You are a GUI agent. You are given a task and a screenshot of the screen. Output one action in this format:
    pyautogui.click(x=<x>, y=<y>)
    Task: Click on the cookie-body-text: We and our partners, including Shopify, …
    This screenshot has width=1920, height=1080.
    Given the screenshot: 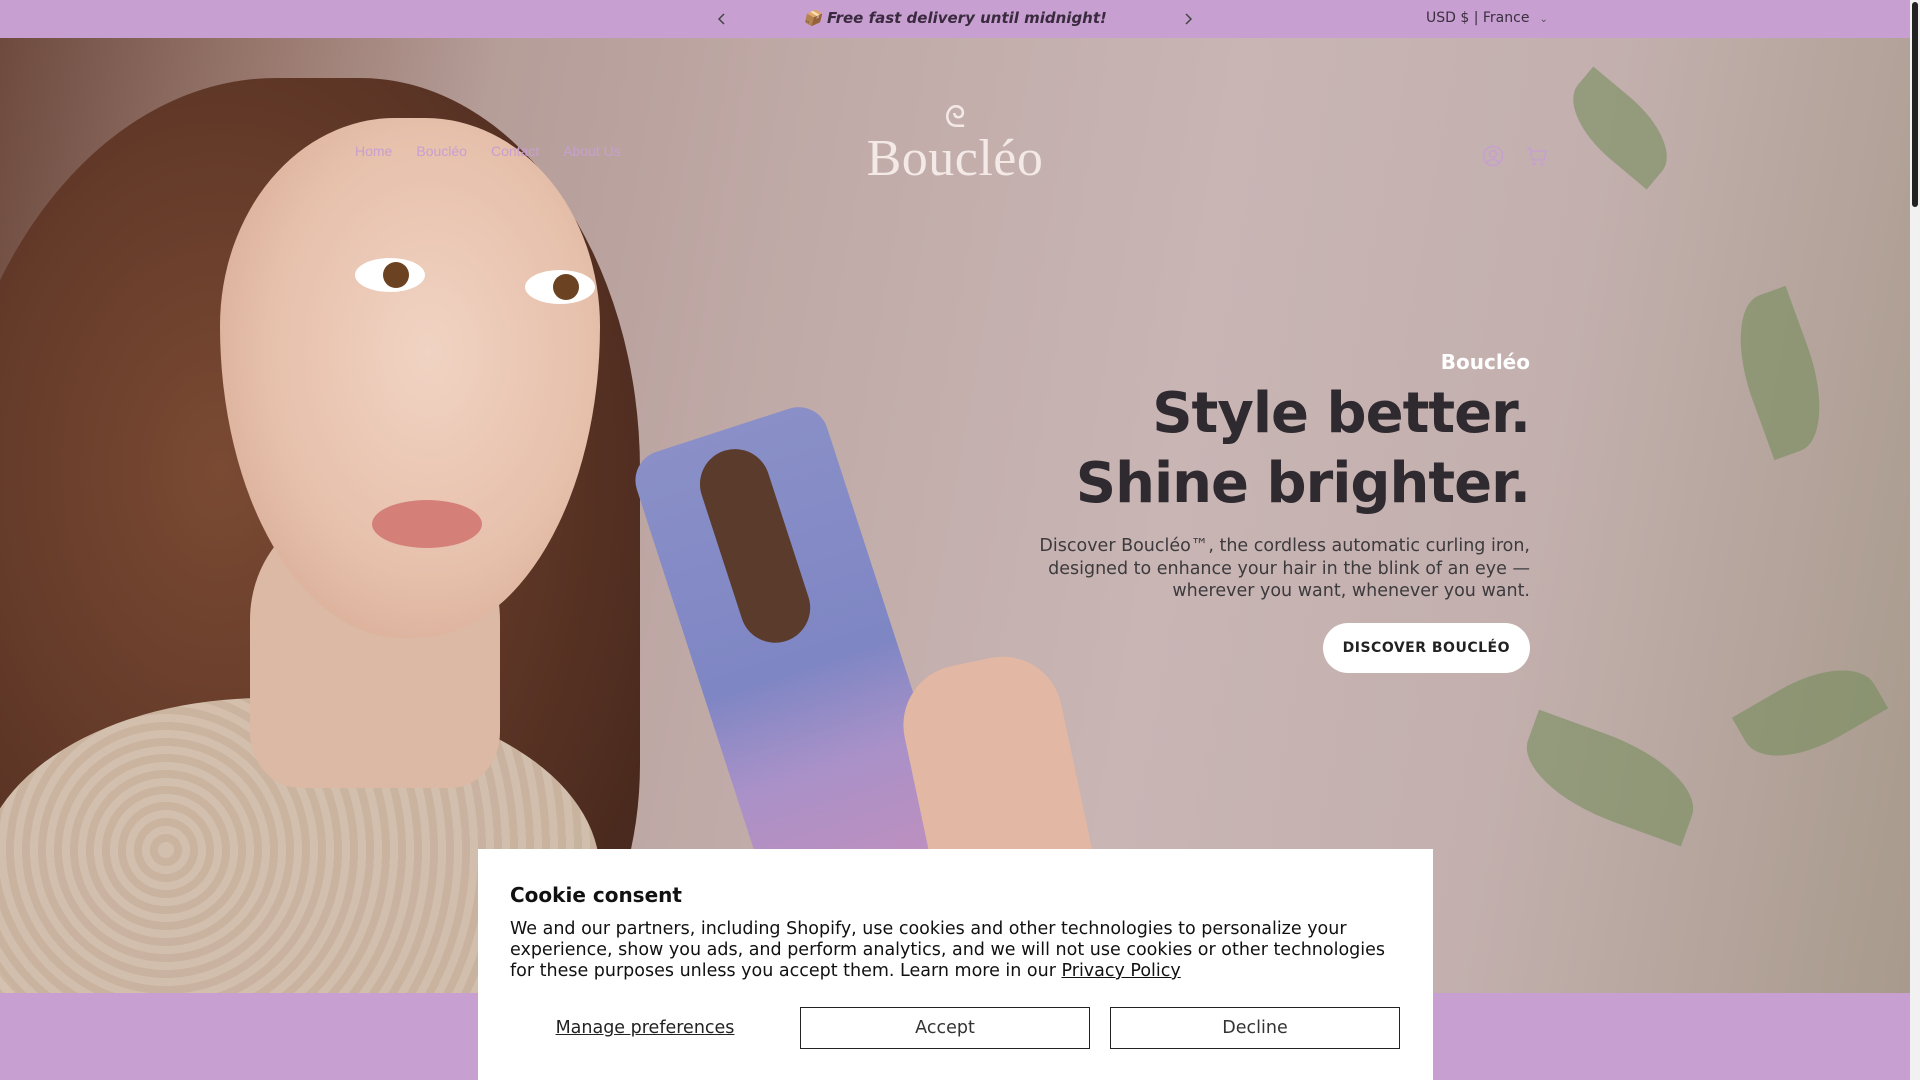 What is the action you would take?
    pyautogui.click(x=948, y=950)
    